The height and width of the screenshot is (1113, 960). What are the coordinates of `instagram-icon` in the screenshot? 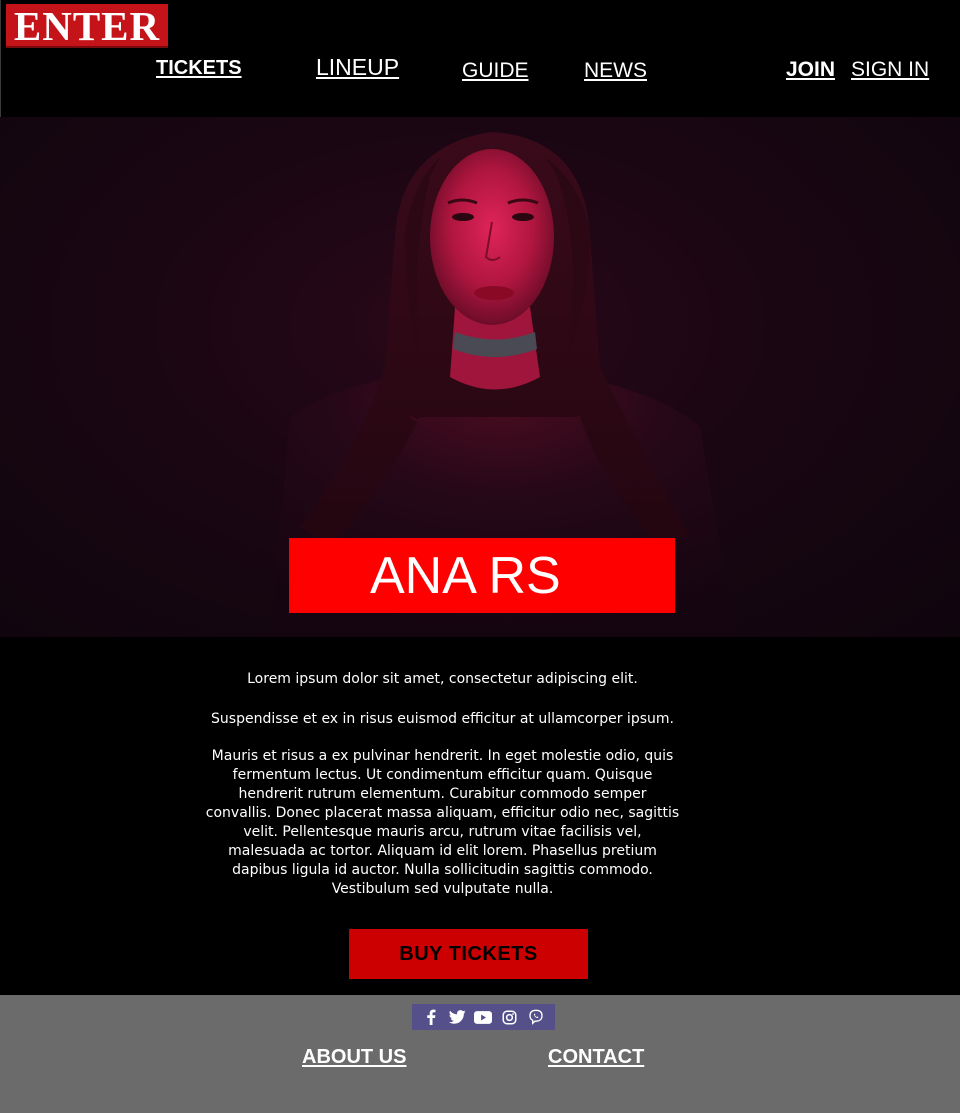 It's located at (510, 1017).